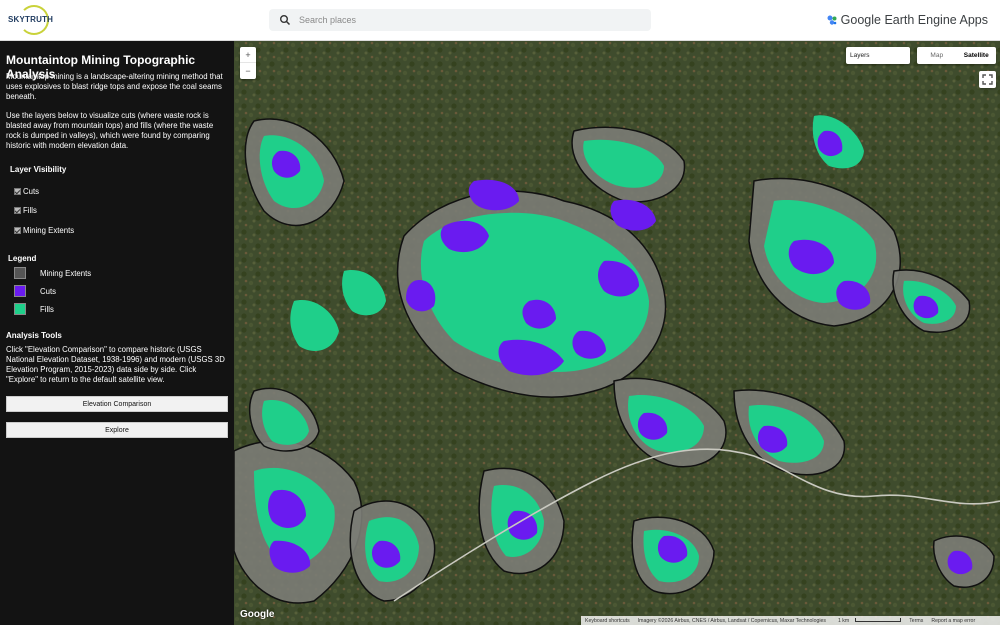 Image resolution: width=1000 pixels, height=625 pixels. I want to click on legend-item-cuts: Cuts, so click(35, 291).